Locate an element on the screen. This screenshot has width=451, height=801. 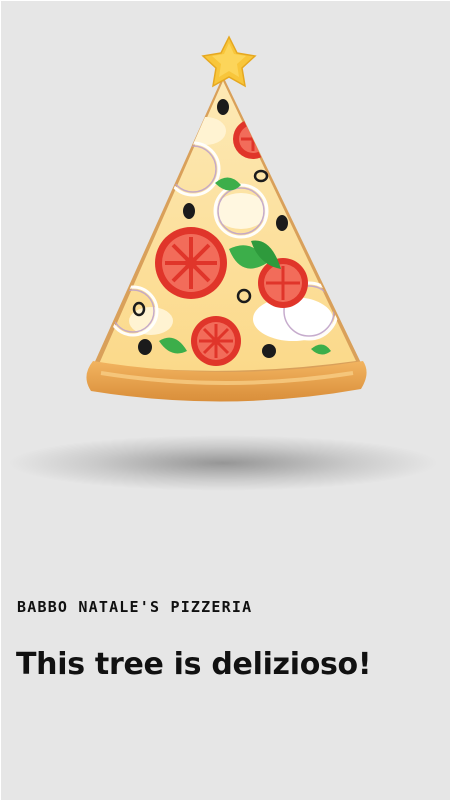
kicker-text: BABBO NATALE'S PIZZERIA is located at coordinates (135, 607).